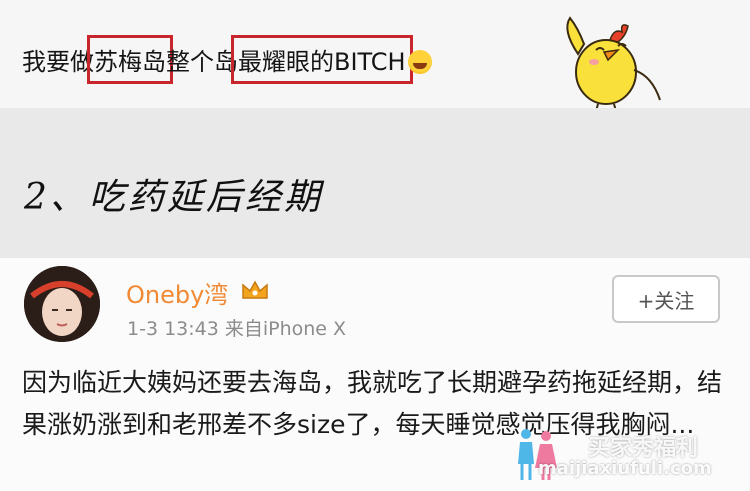  What do you see at coordinates (255, 289) in the screenshot?
I see `crown-icon` at bounding box center [255, 289].